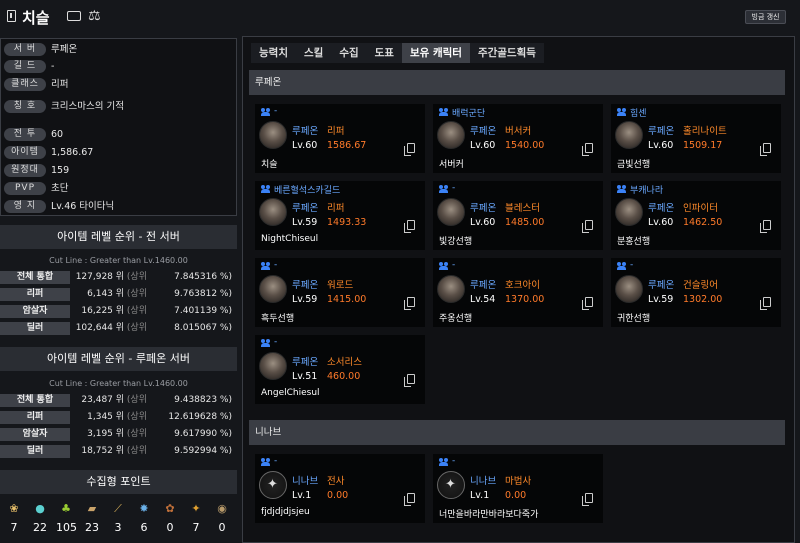  I want to click on rank-position: 3,195 위 (상위, so click(108, 434).